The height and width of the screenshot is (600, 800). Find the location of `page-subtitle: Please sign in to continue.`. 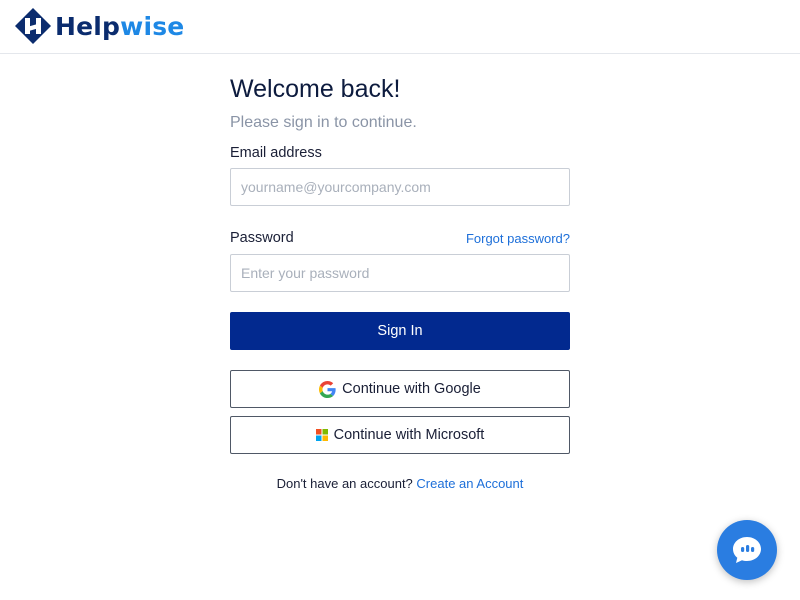

page-subtitle: Please sign in to continue. is located at coordinates (323, 122).